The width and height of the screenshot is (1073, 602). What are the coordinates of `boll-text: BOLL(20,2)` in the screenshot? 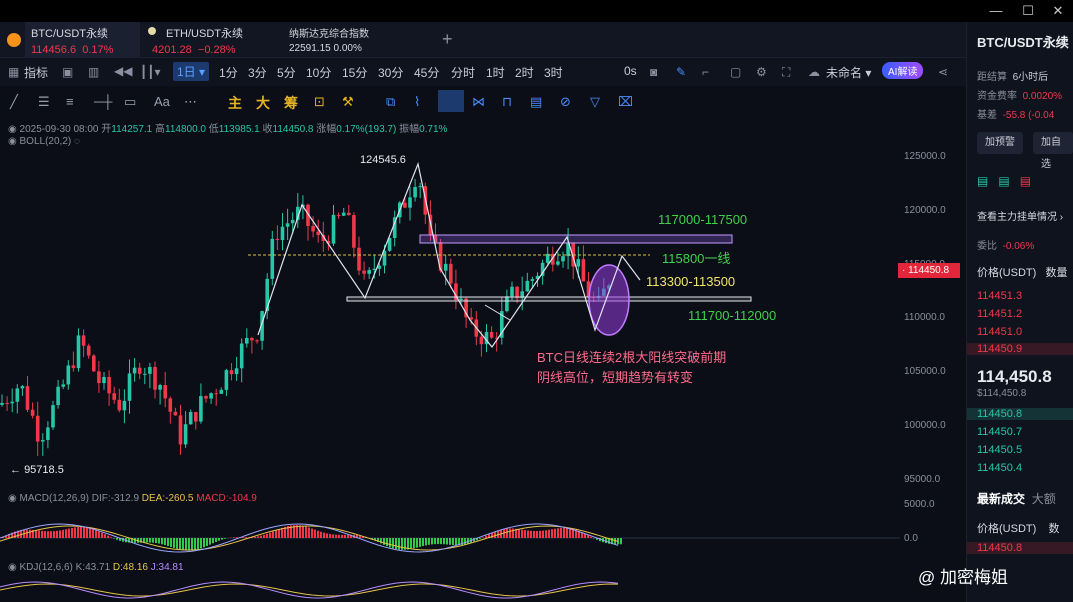 It's located at (45, 141).